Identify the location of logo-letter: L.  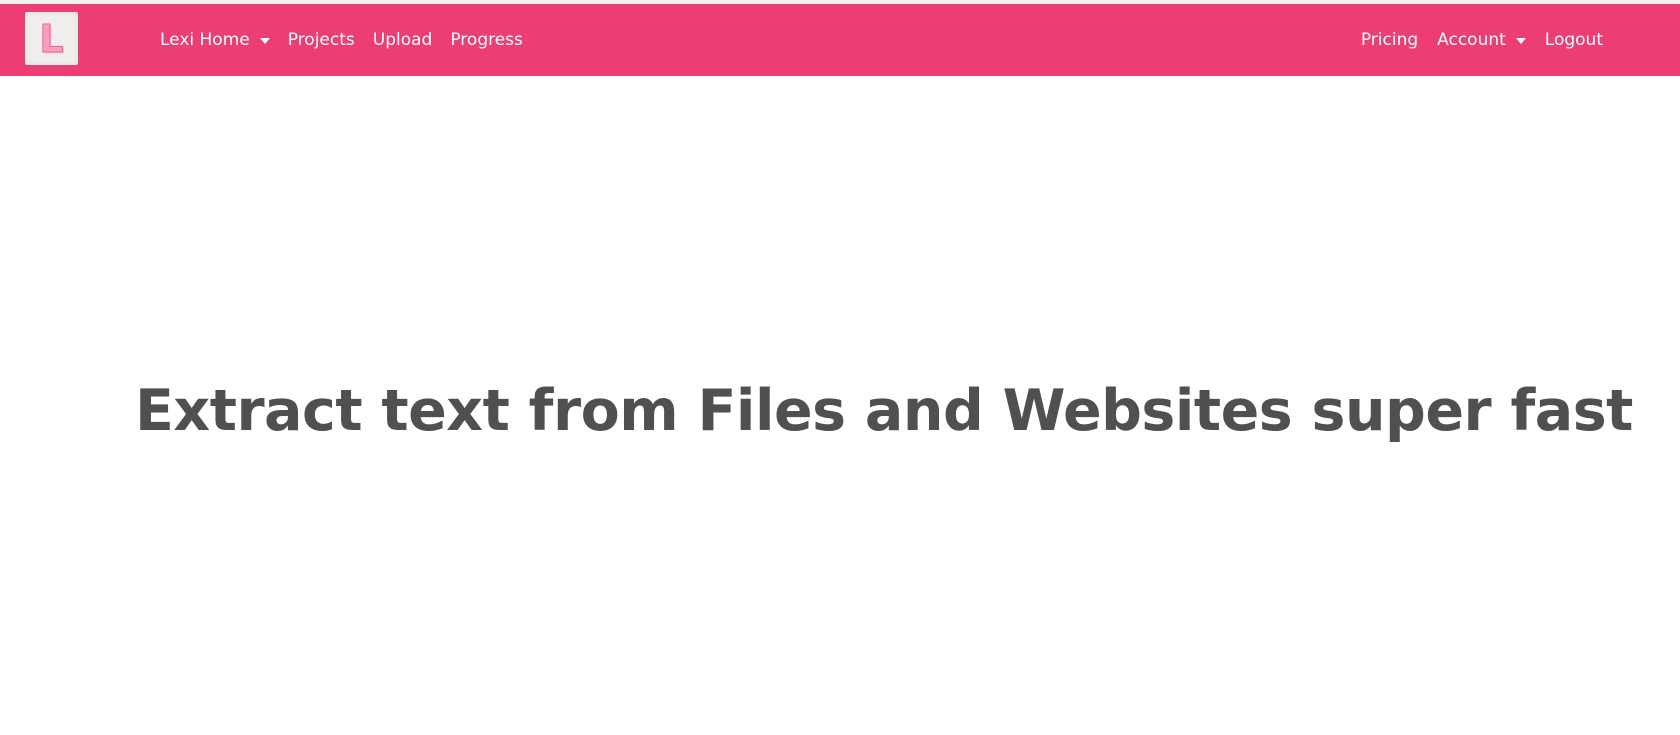
(51, 38).